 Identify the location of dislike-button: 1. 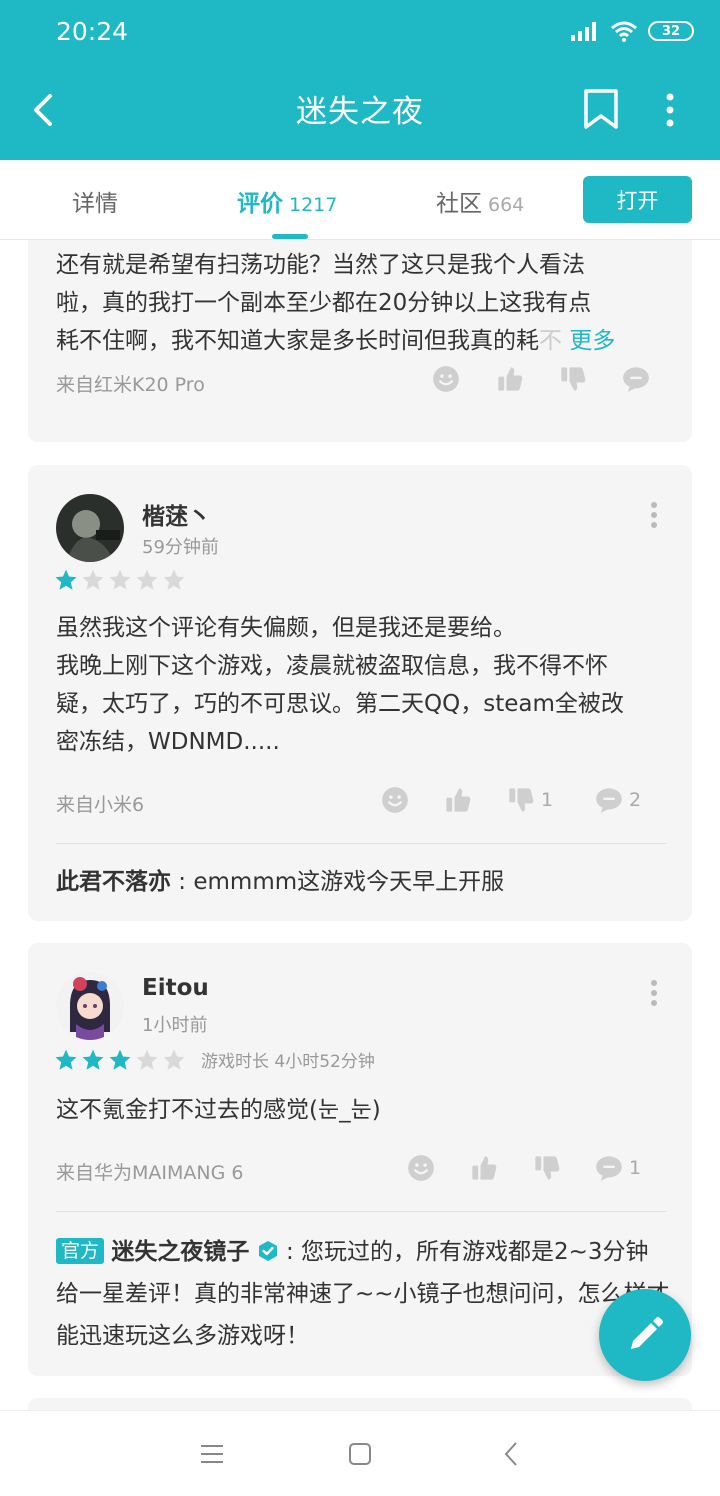
(530, 800).